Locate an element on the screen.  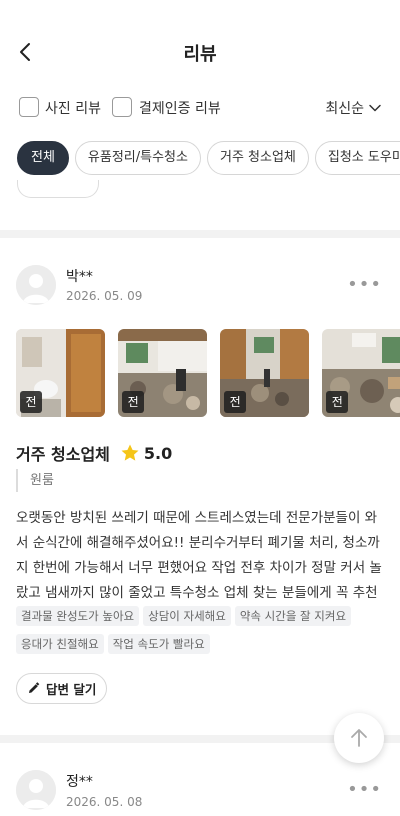
keyword-tag: 약속 시간을 잘 지켜요 is located at coordinates (293, 616).